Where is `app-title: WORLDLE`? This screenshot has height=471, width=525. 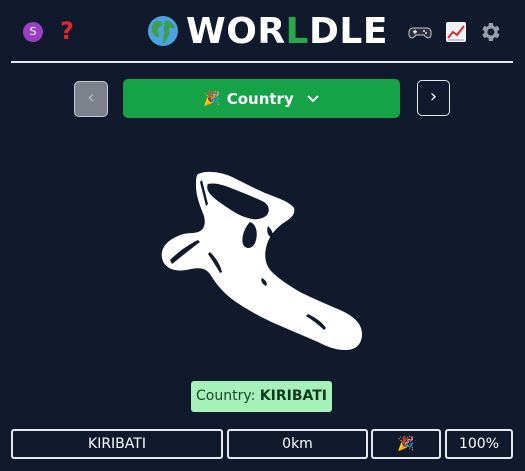
app-title: WORLDLE is located at coordinates (287, 31).